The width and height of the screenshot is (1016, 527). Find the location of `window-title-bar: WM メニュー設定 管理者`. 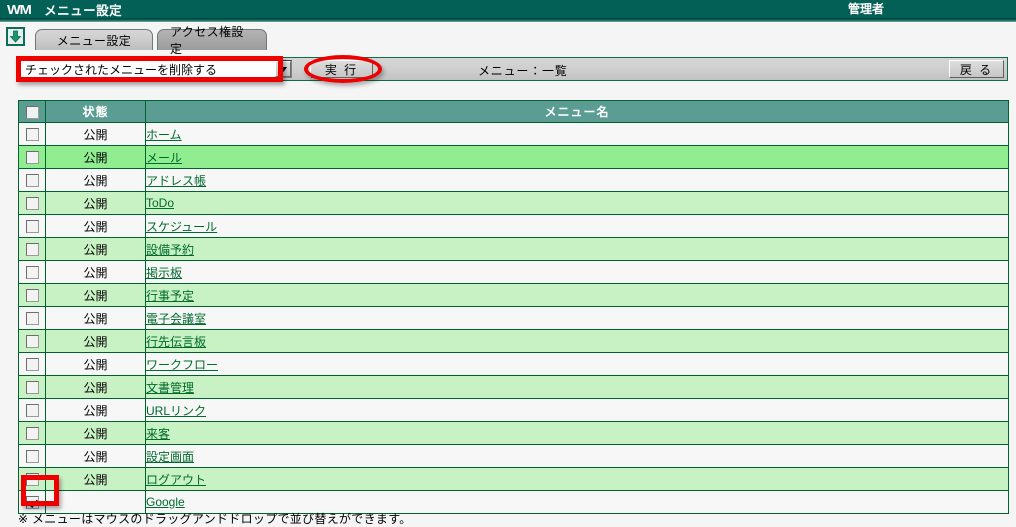

window-title-bar: WM メニュー設定 管理者 is located at coordinates (508, 9).